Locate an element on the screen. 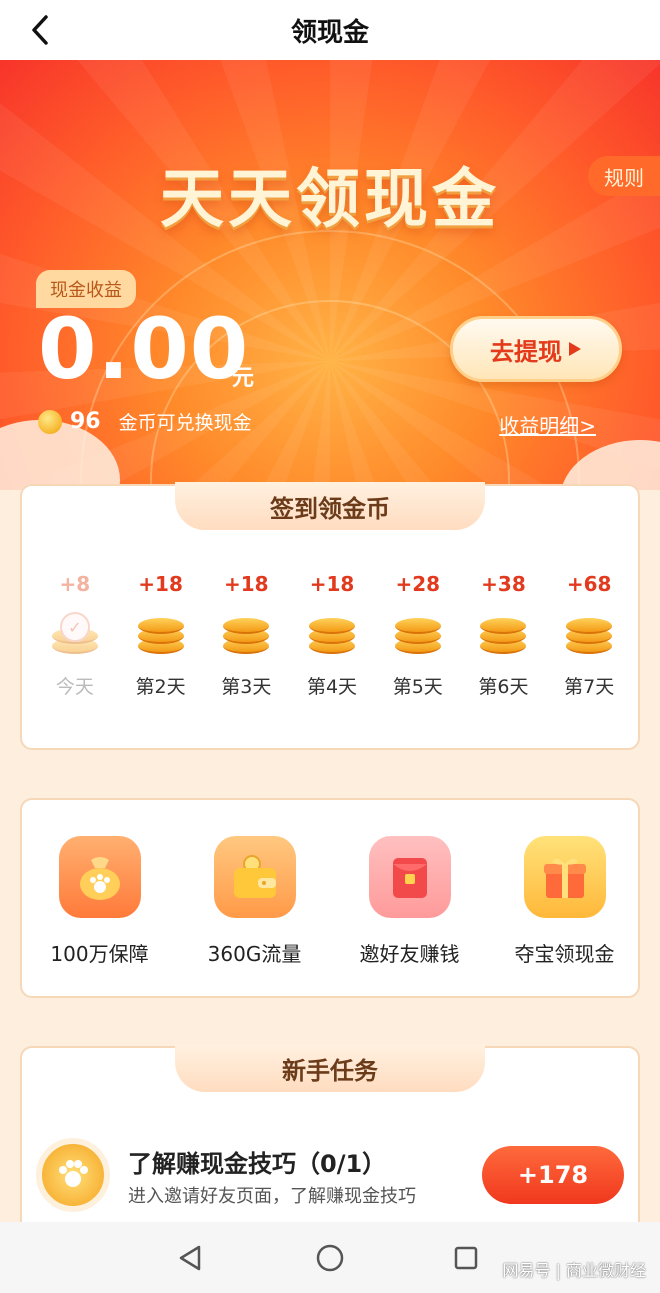 The width and height of the screenshot is (660, 1293). checkin-day-2: +18 第2天 is located at coordinates (161, 635).